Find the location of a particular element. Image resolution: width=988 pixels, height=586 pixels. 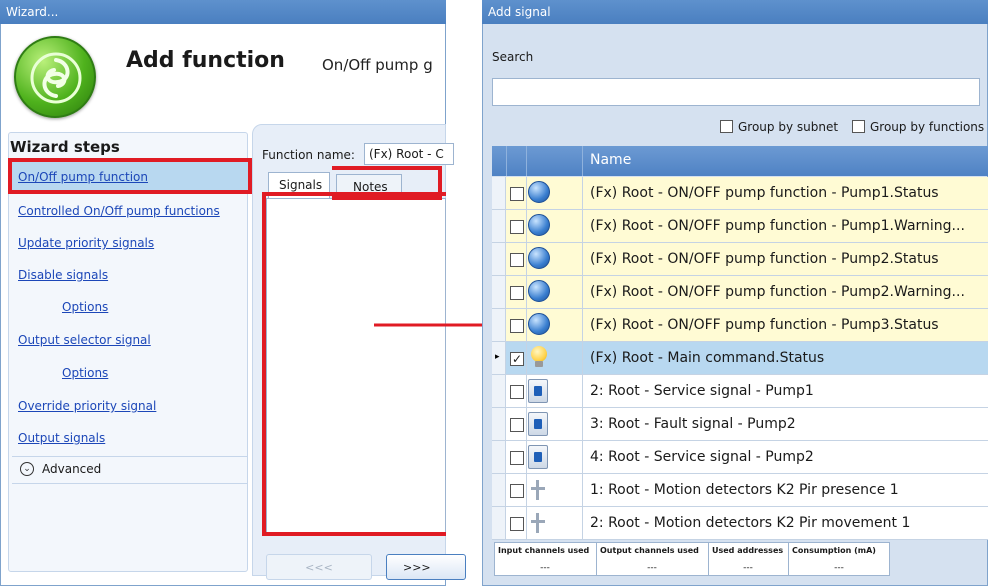

signal-row: 2: Root - Service signal - Pump1 is located at coordinates (740, 391).